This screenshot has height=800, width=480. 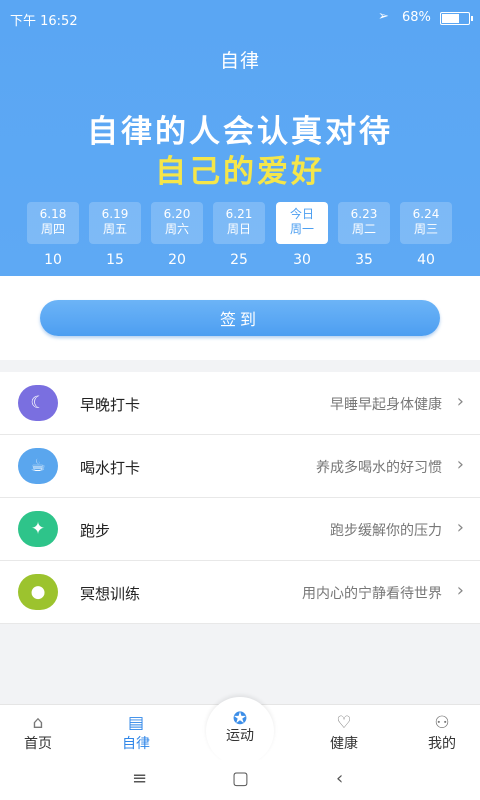 I want to click on tab-mine: ⚇ 我的, so click(x=442, y=733).